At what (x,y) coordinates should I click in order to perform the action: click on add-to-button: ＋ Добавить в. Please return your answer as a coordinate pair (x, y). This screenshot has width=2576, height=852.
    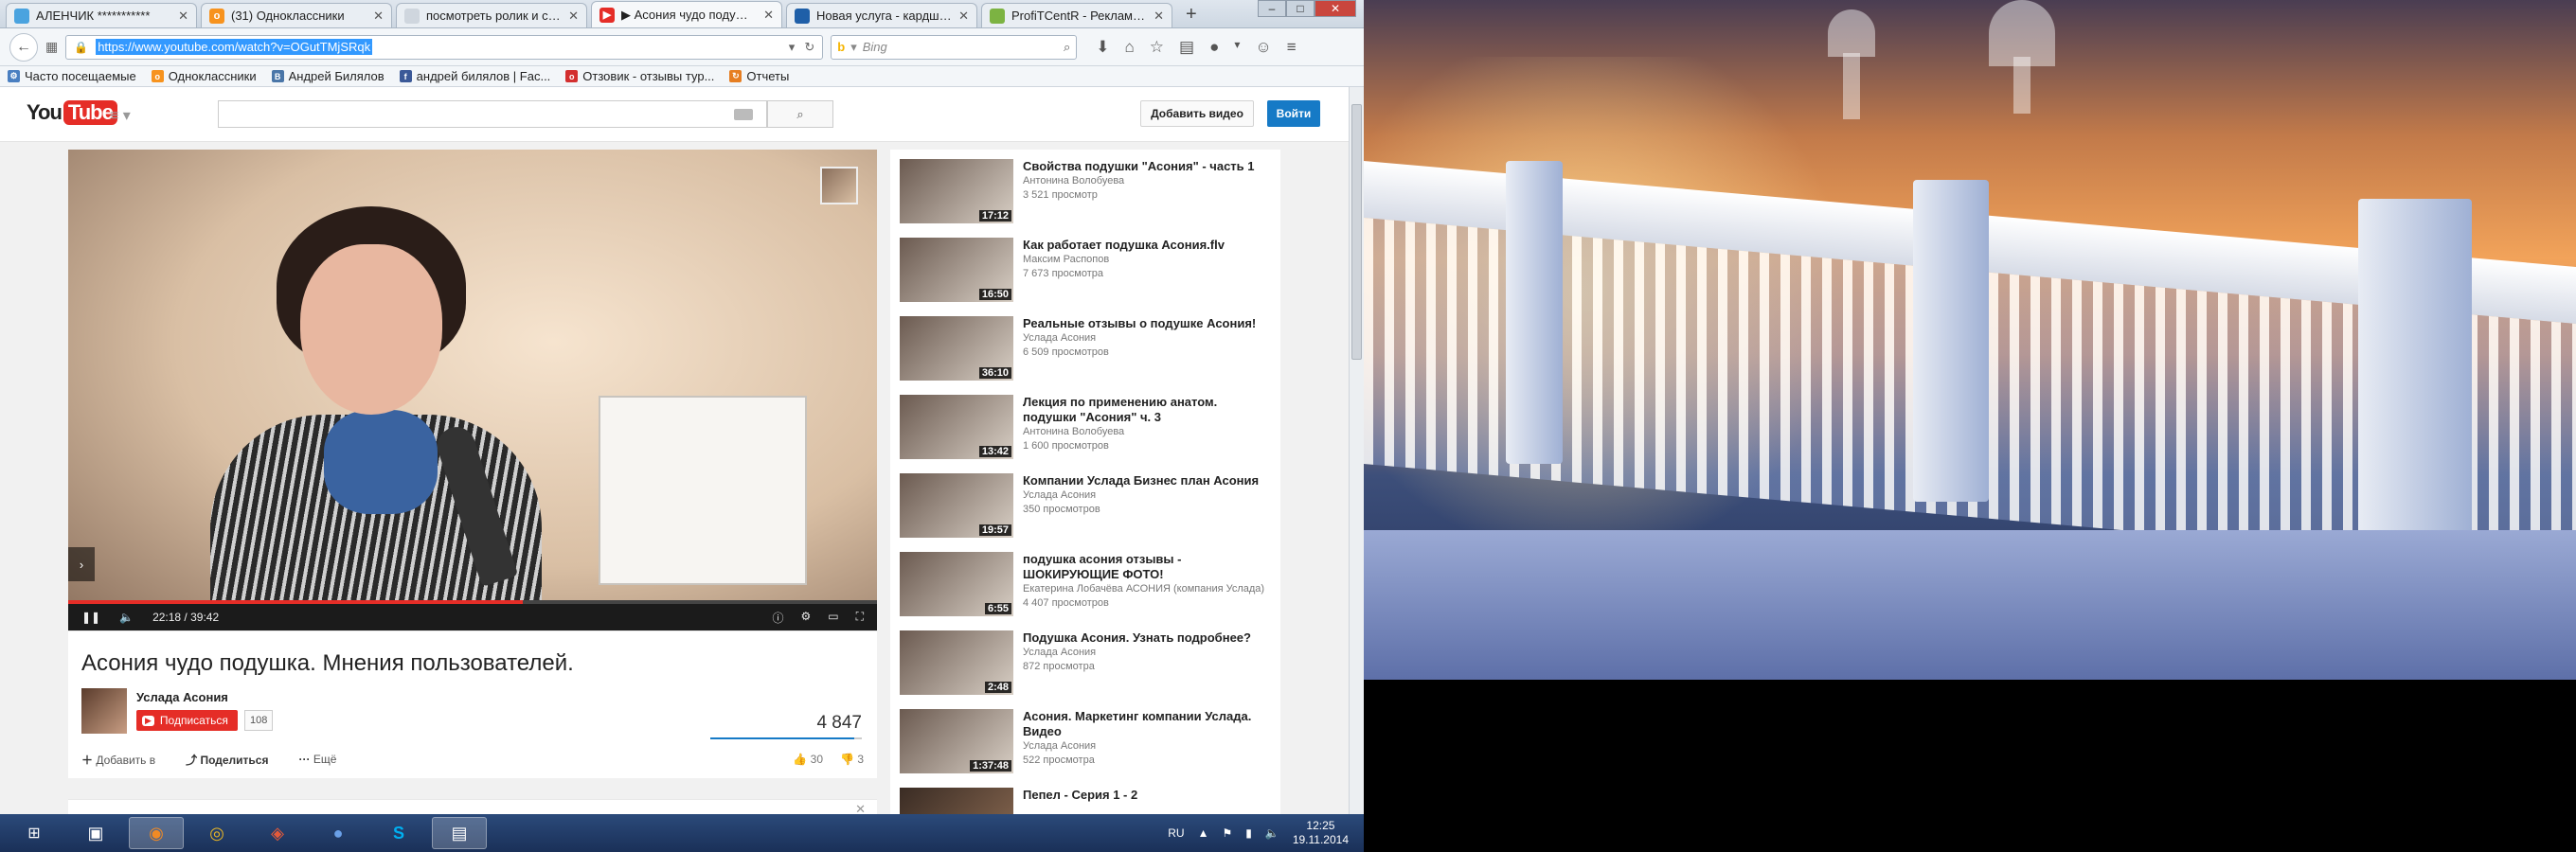
    Looking at the image, I should click on (118, 760).